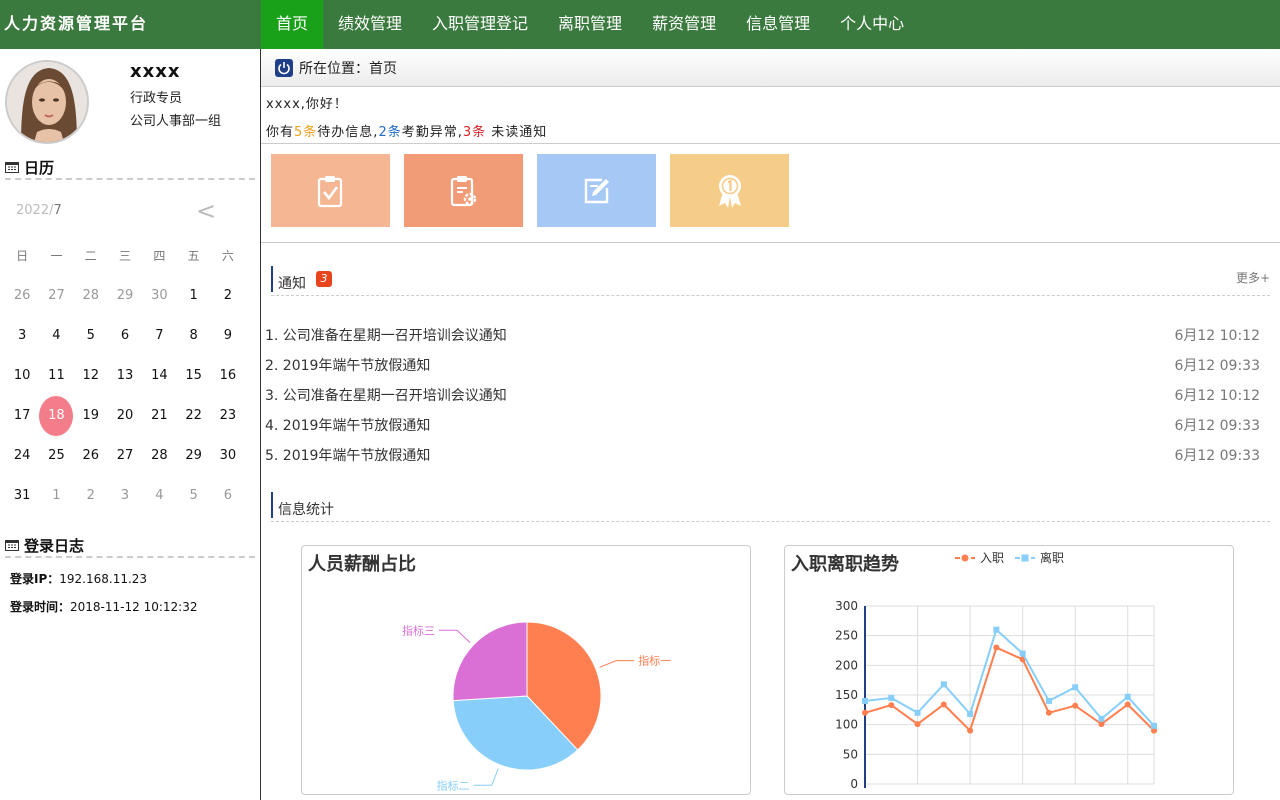  I want to click on nav-item: 绩效管理, so click(370, 24).